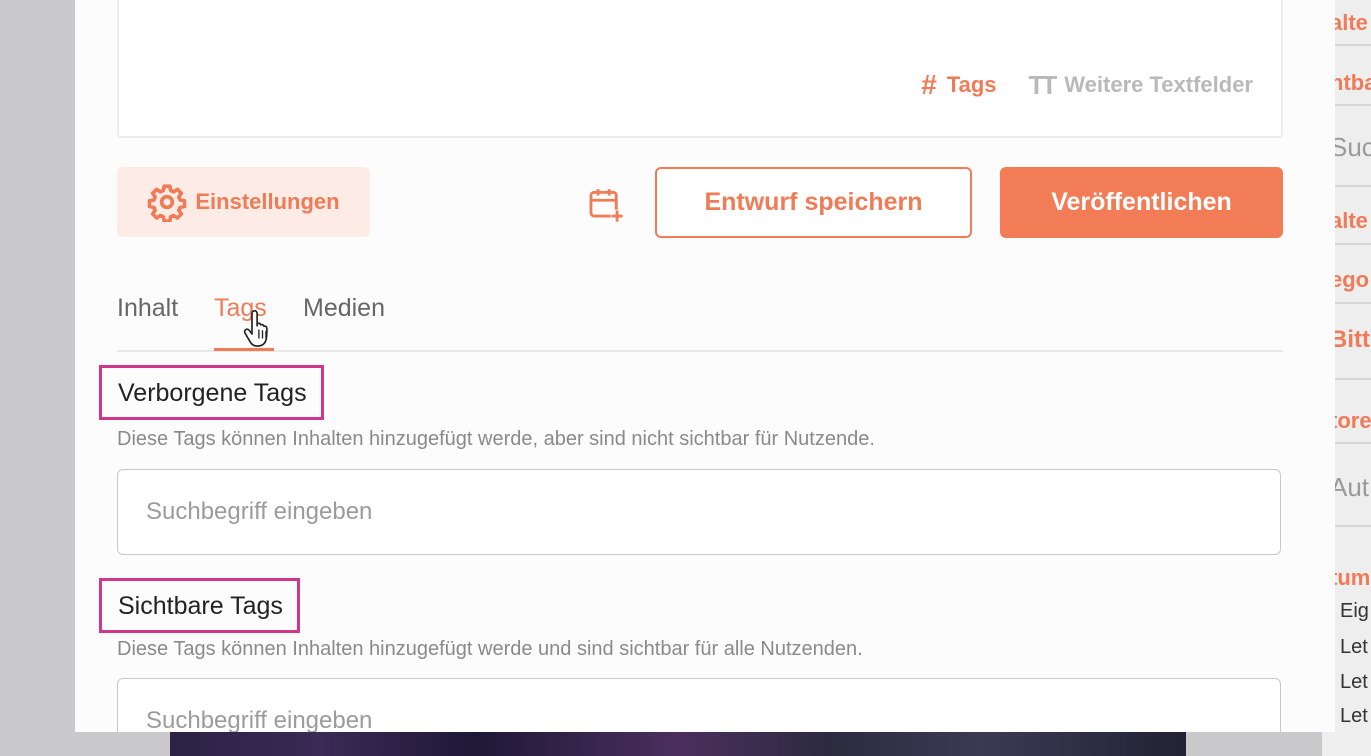  Describe the element at coordinates (1350, 279) in the screenshot. I see `bg-sidebar-item: ego` at that location.